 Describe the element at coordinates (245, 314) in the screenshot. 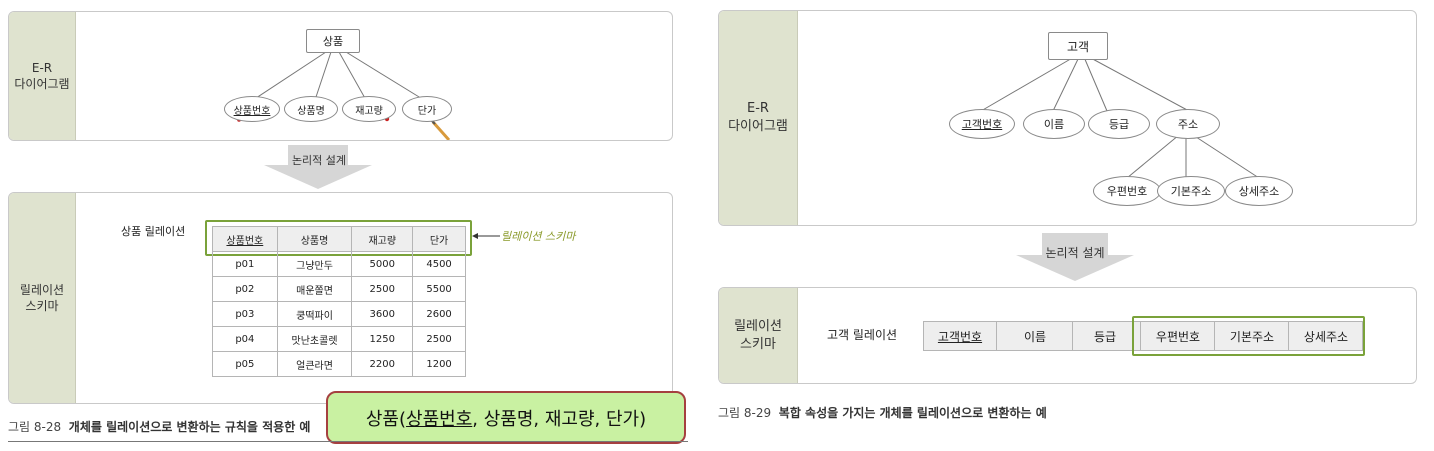

I see `cell: p03` at that location.